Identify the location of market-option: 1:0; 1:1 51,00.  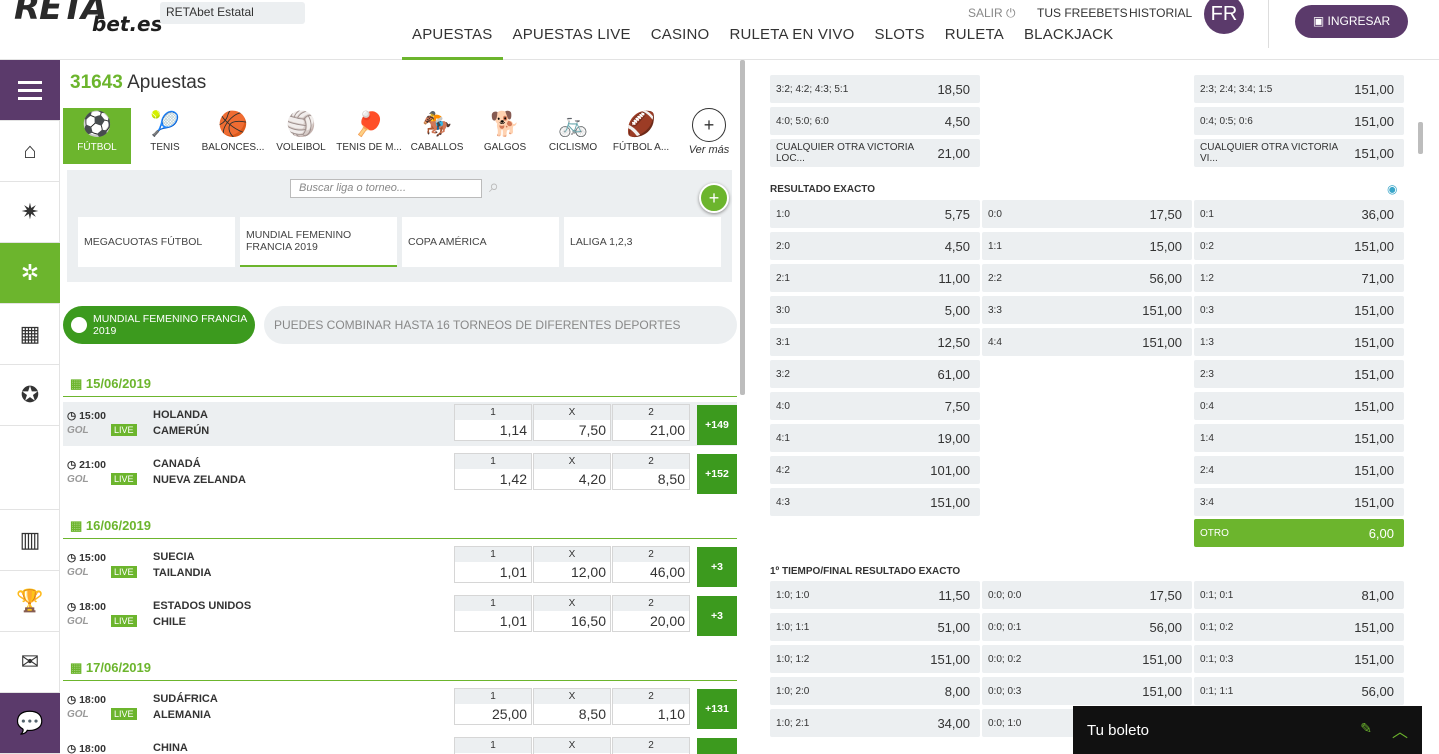
(875, 627).